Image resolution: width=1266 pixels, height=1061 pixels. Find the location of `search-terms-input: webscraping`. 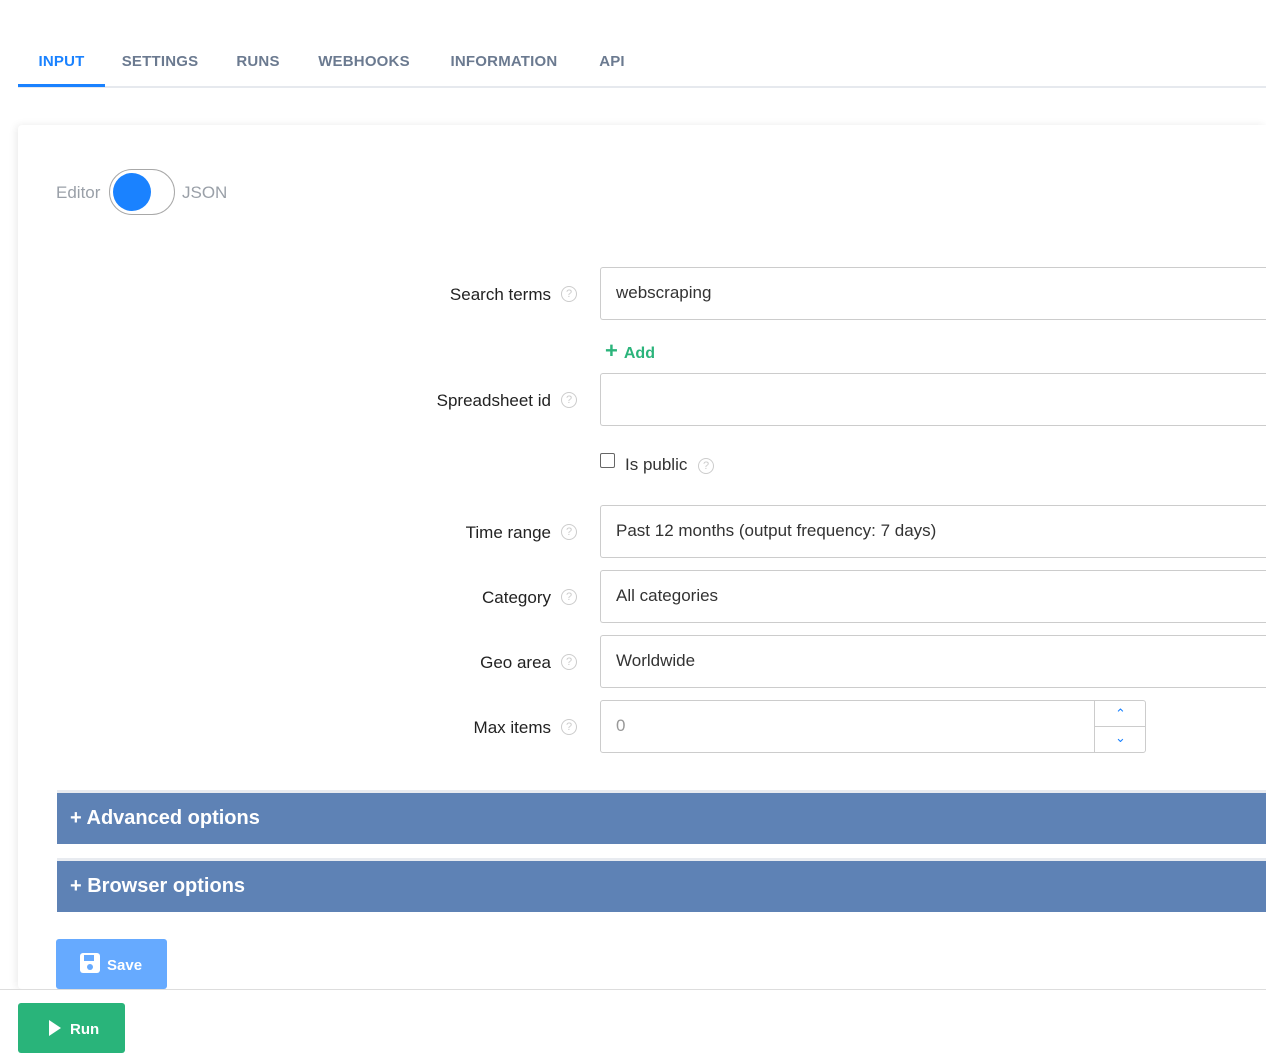

search-terms-input: webscraping is located at coordinates (933, 293).